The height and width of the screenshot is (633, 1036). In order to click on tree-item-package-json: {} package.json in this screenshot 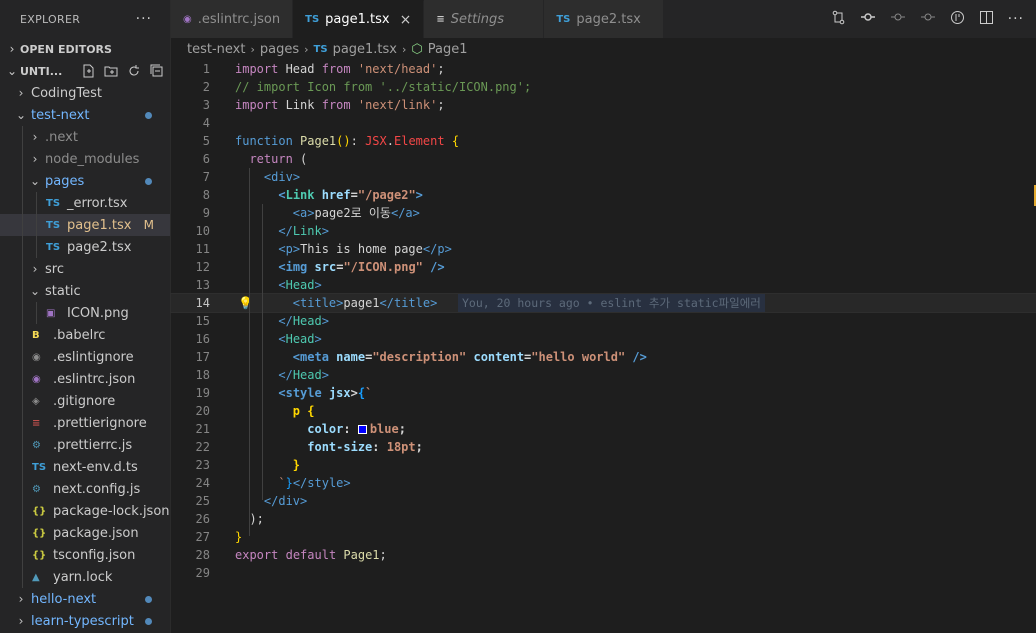, I will do `click(85, 533)`.